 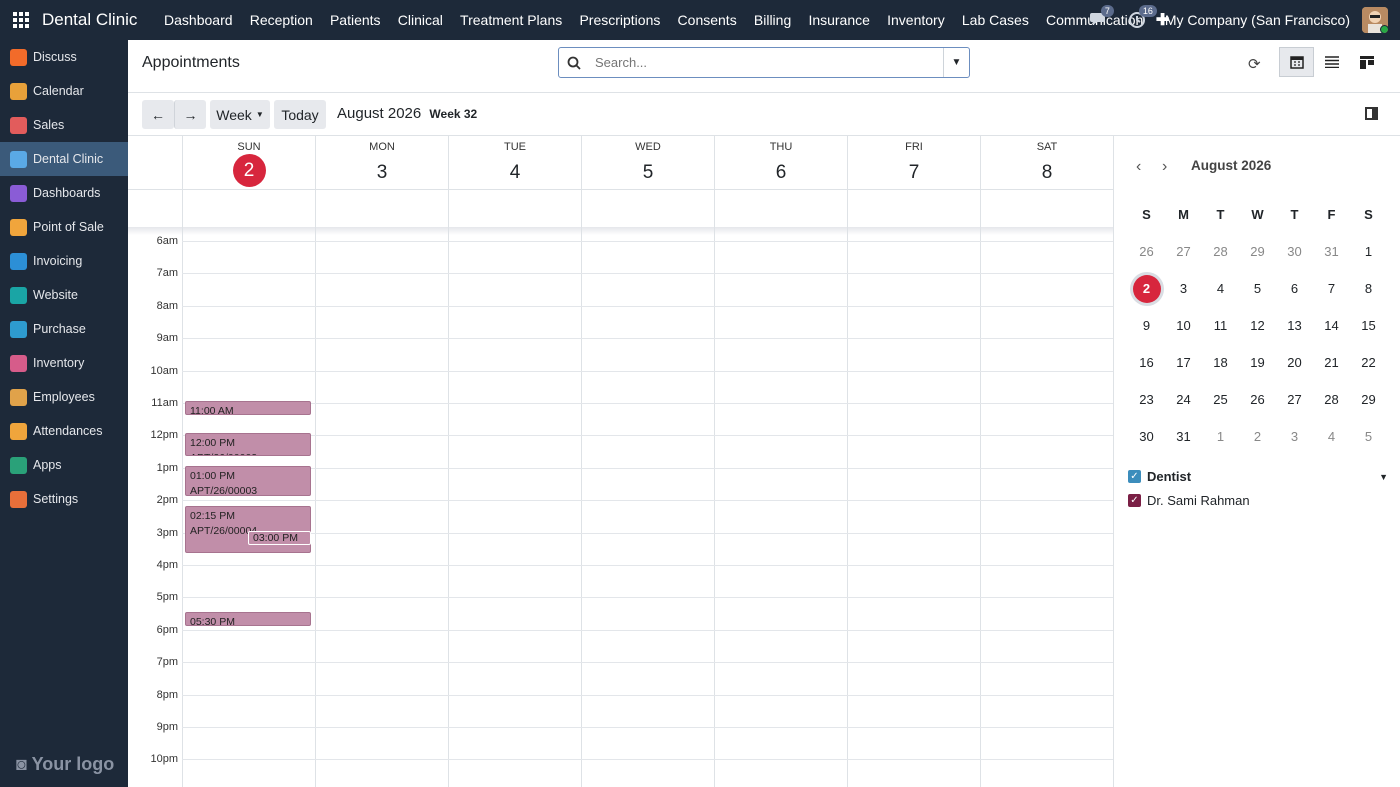 What do you see at coordinates (1383, 477) in the screenshot?
I see `caret-down-icon: ▼` at bounding box center [1383, 477].